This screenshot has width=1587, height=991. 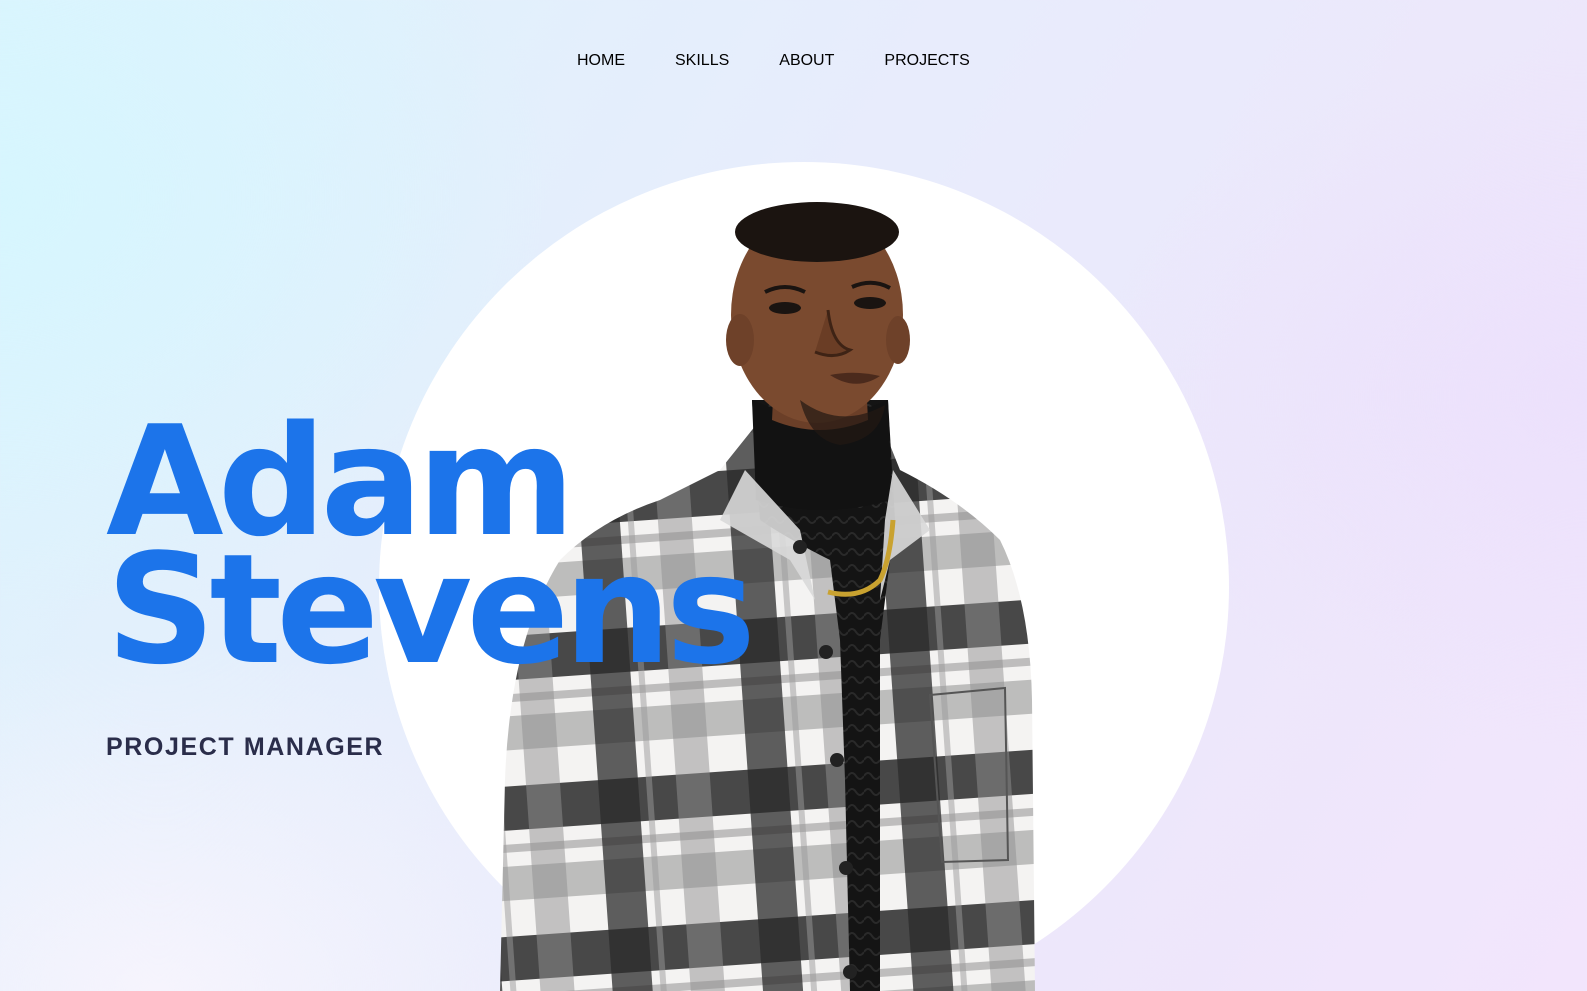 What do you see at coordinates (806, 61) in the screenshot?
I see `nav-about-link: ABOUT` at bounding box center [806, 61].